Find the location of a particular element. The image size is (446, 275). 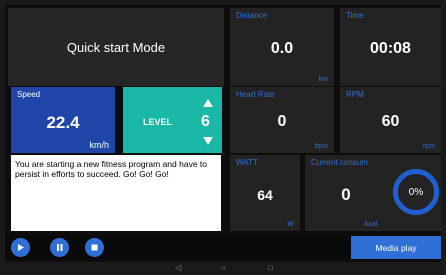

pause-button is located at coordinates (59, 247).